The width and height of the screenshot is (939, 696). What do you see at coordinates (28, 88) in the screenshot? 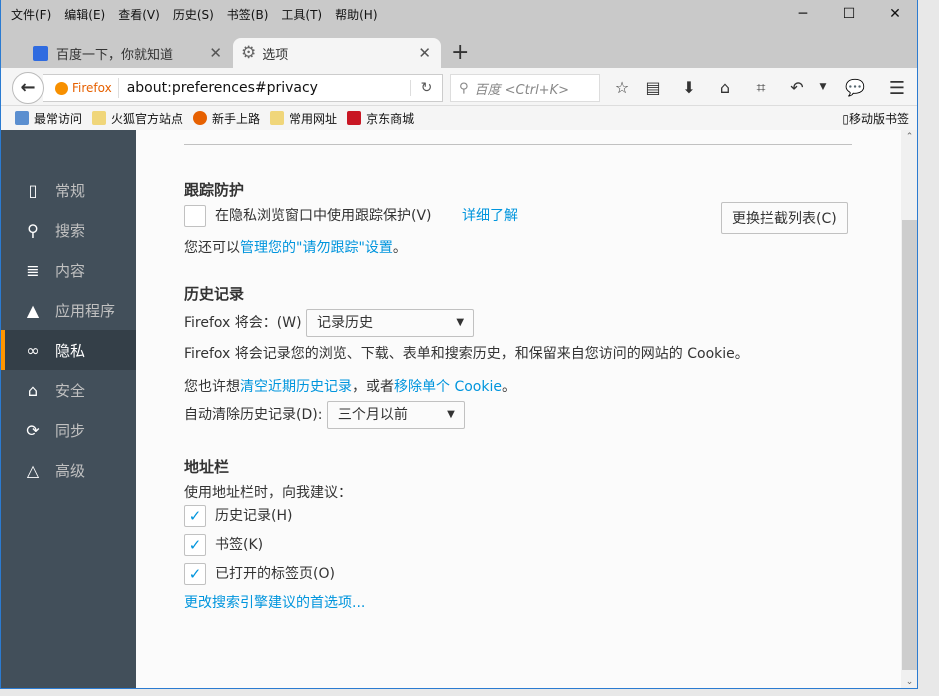
I see `back-button: ←` at bounding box center [28, 88].